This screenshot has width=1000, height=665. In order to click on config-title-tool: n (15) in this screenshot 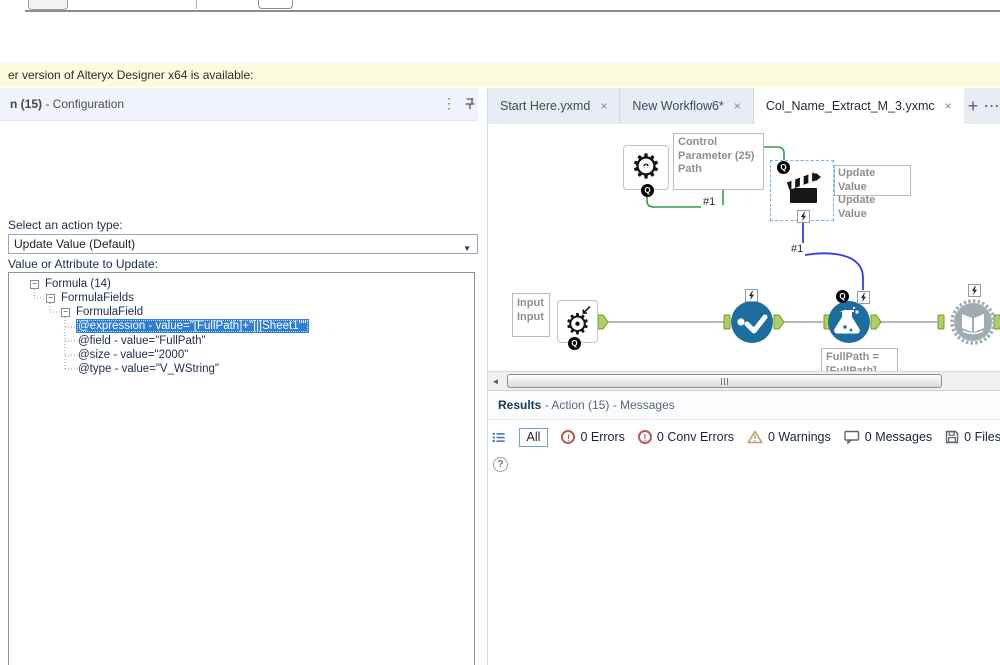, I will do `click(26, 104)`.